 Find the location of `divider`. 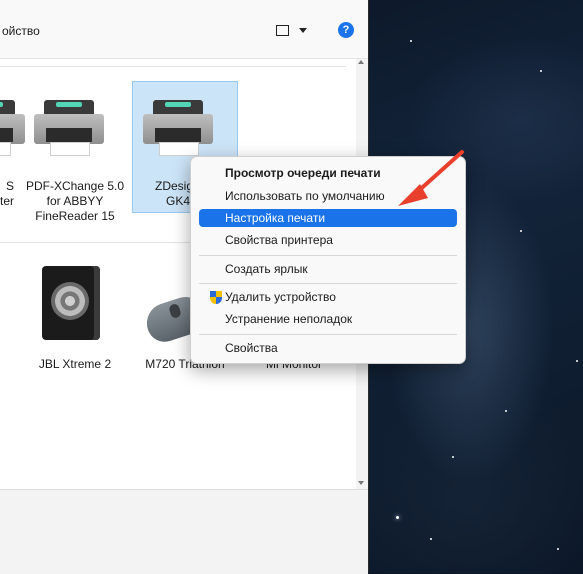

divider is located at coordinates (173, 66).